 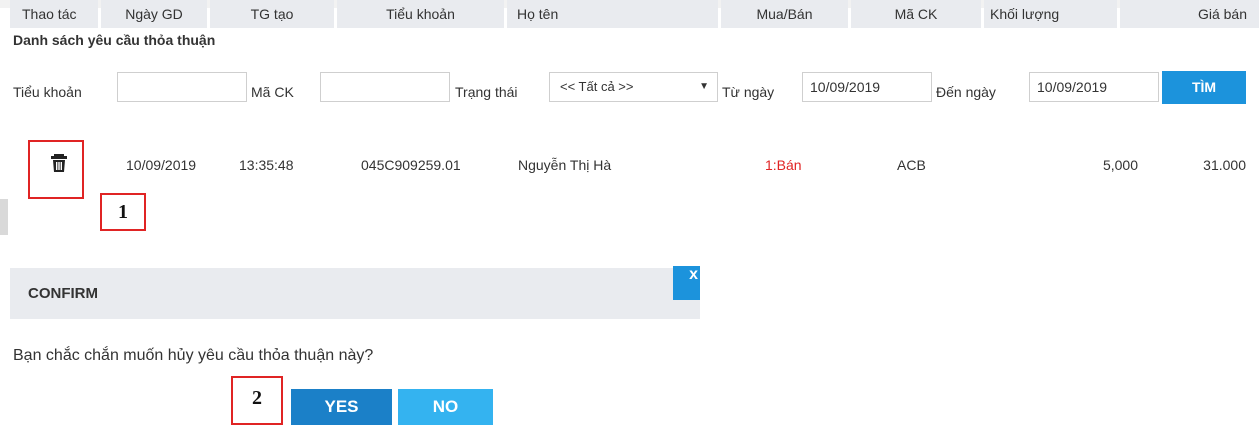 I want to click on cell-ma-ck: ACB, so click(x=911, y=165).